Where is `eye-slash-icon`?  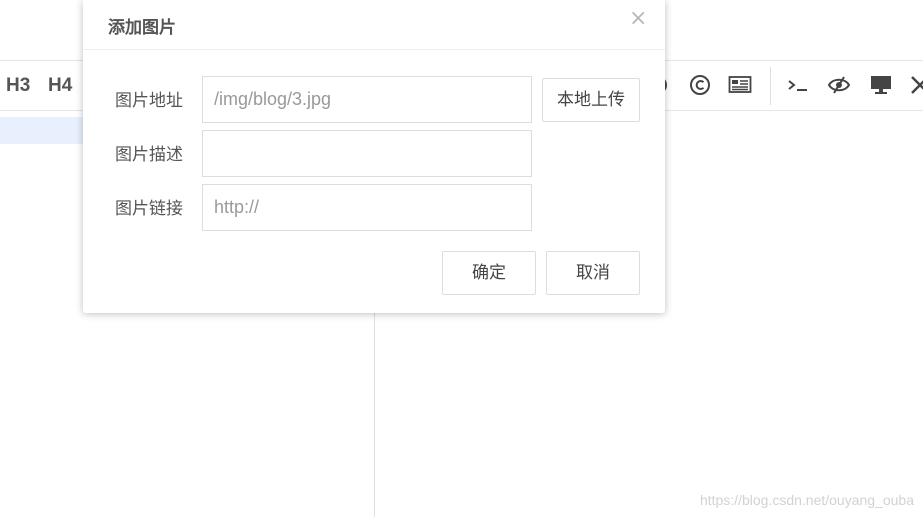
eye-slash-icon is located at coordinates (839, 85).